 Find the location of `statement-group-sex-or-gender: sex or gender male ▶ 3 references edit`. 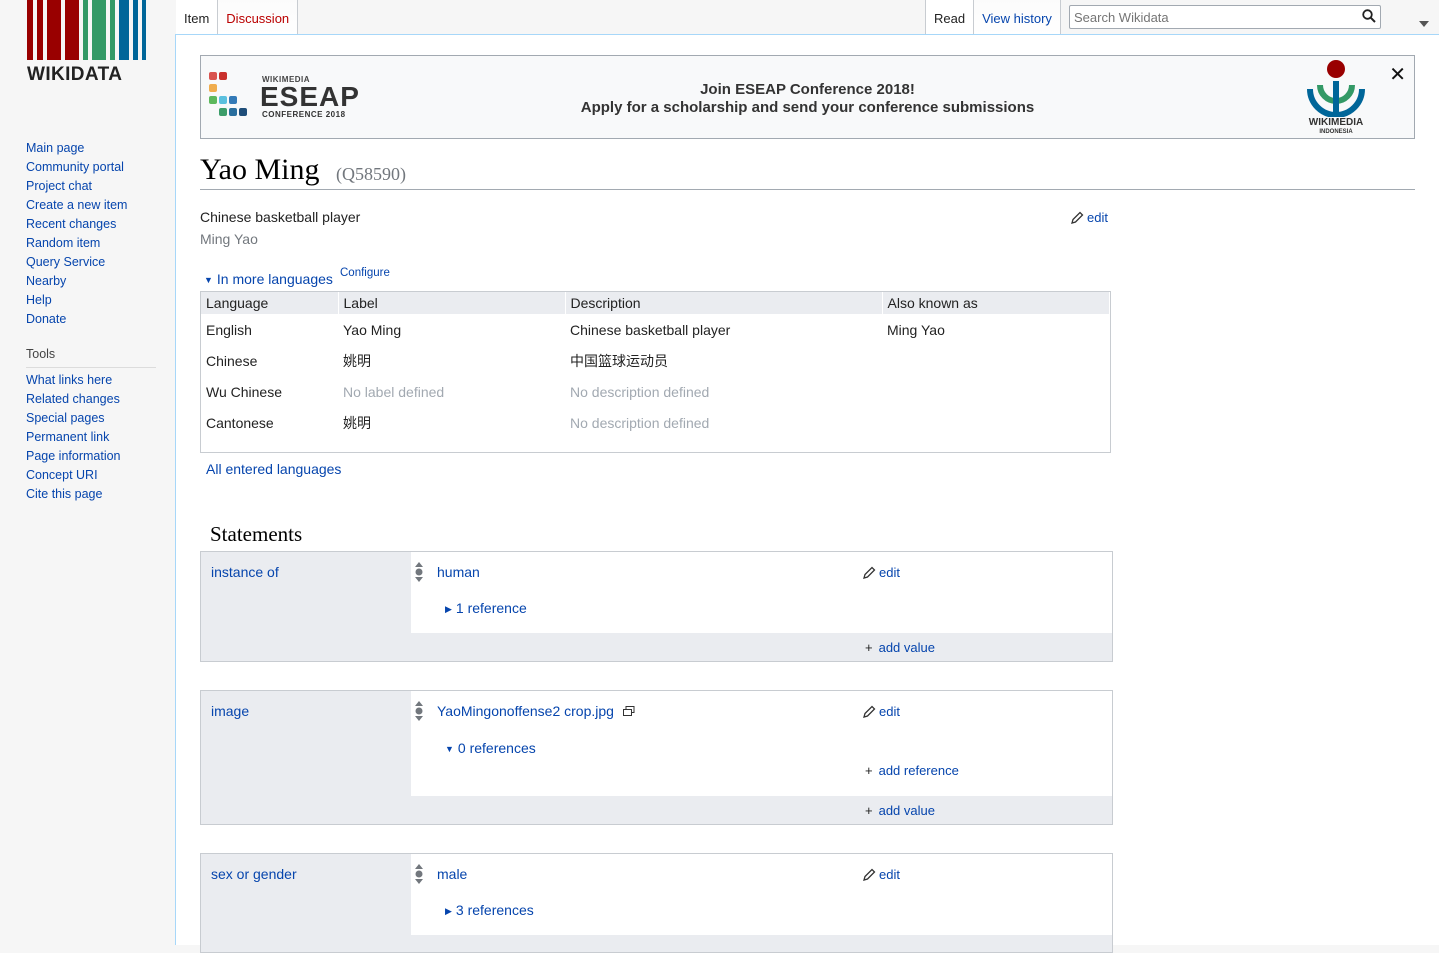

statement-group-sex-or-gender: sex or gender male ▶ 3 references edit is located at coordinates (656, 903).